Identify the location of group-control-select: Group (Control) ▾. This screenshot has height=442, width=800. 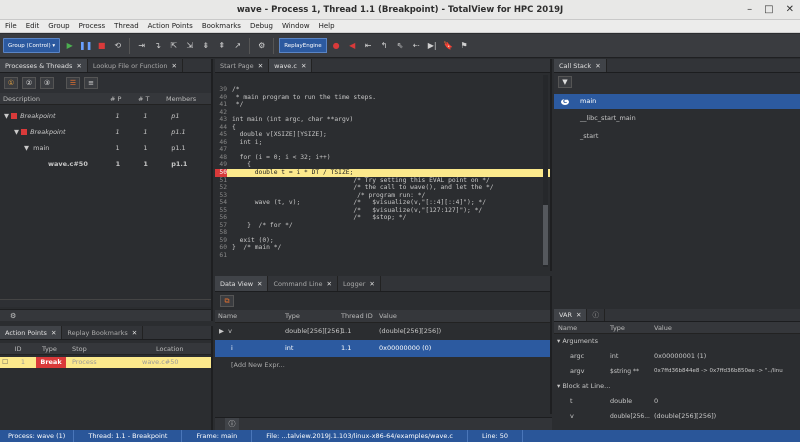
(32, 45).